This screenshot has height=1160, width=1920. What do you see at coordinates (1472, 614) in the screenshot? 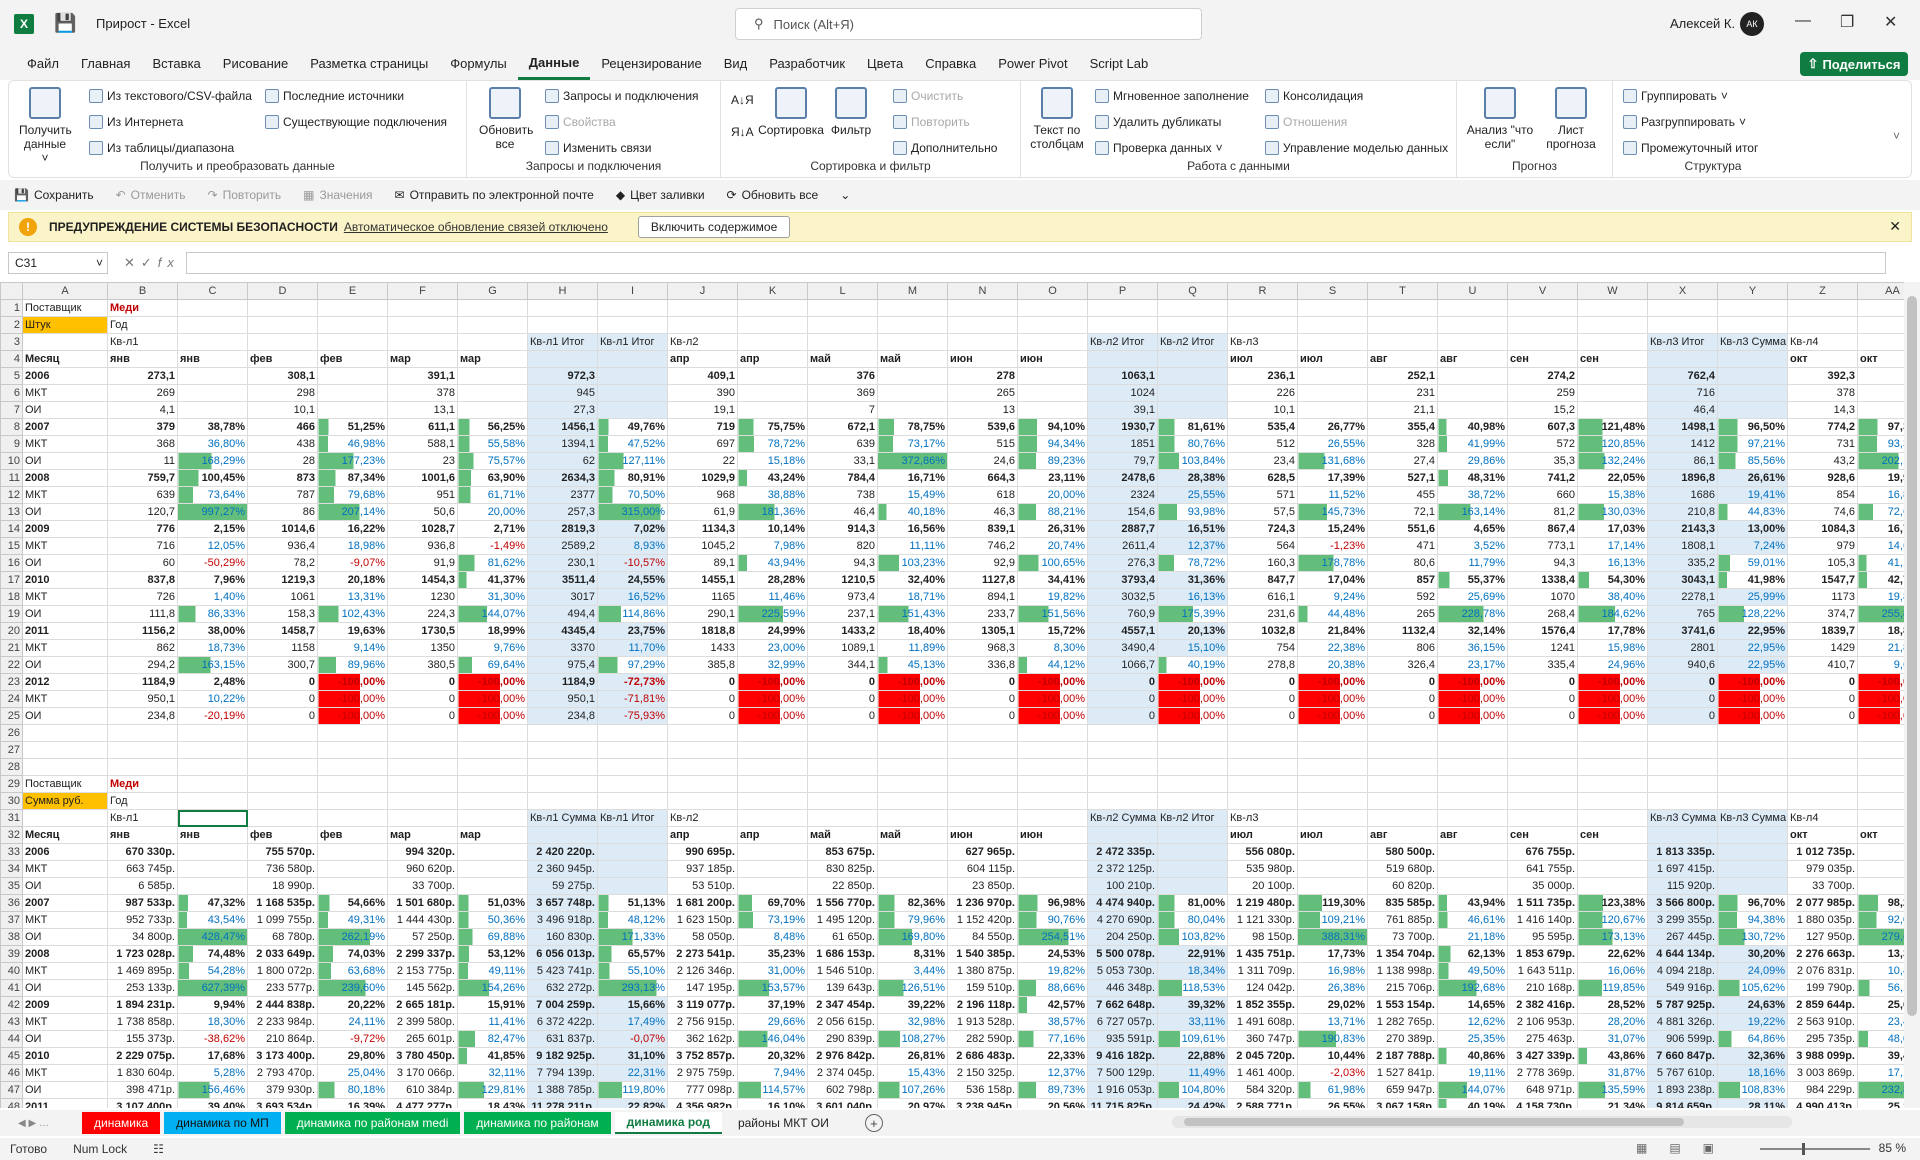
I see `cell: 228,78%` at bounding box center [1472, 614].